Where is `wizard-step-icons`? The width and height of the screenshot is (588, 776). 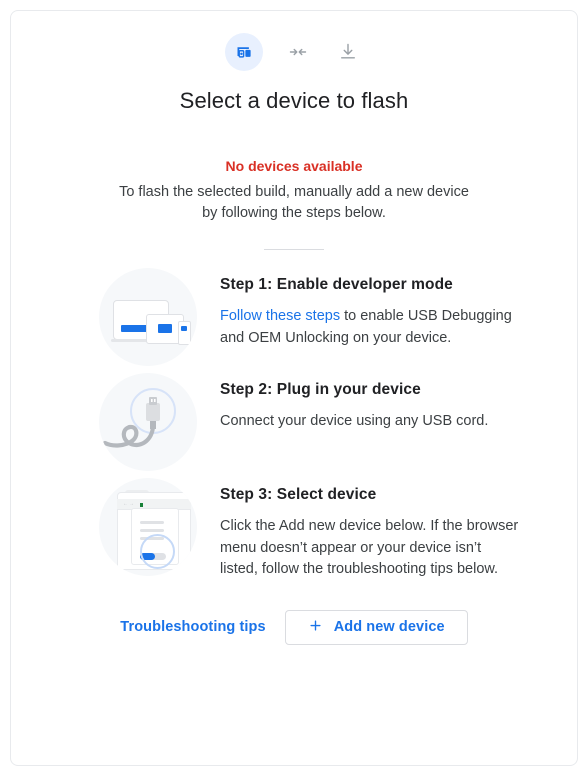 wizard-step-icons is located at coordinates (294, 52).